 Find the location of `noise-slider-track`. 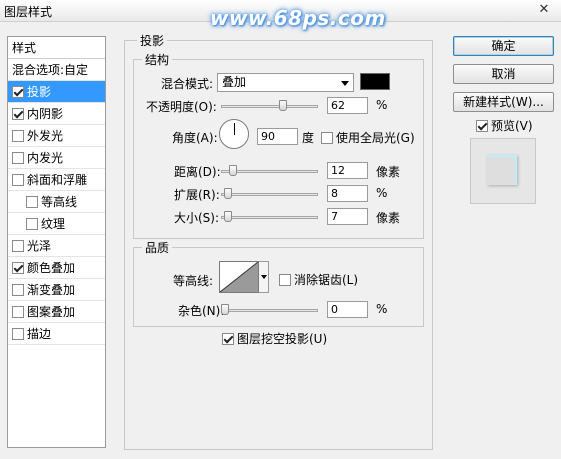

noise-slider-track is located at coordinates (269, 310).